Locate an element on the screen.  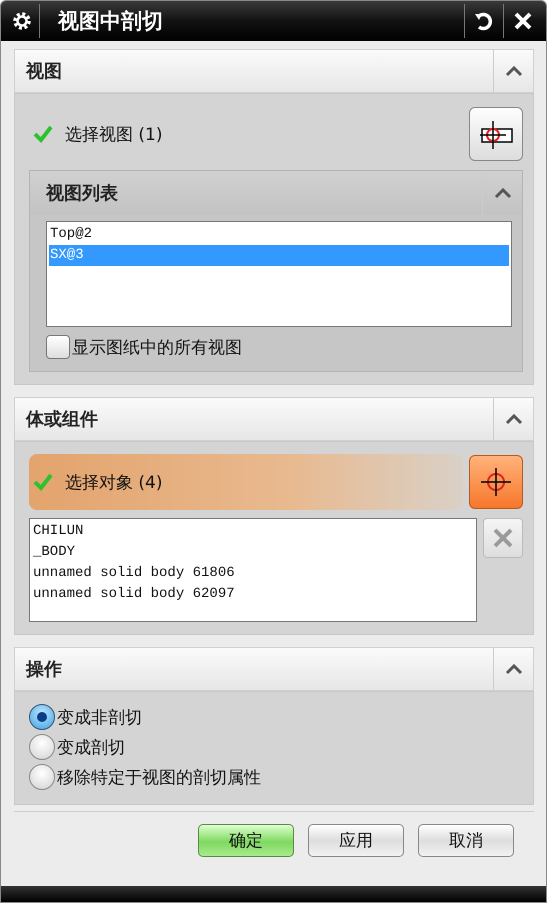
dialog-button: 应用 is located at coordinates (356, 840).